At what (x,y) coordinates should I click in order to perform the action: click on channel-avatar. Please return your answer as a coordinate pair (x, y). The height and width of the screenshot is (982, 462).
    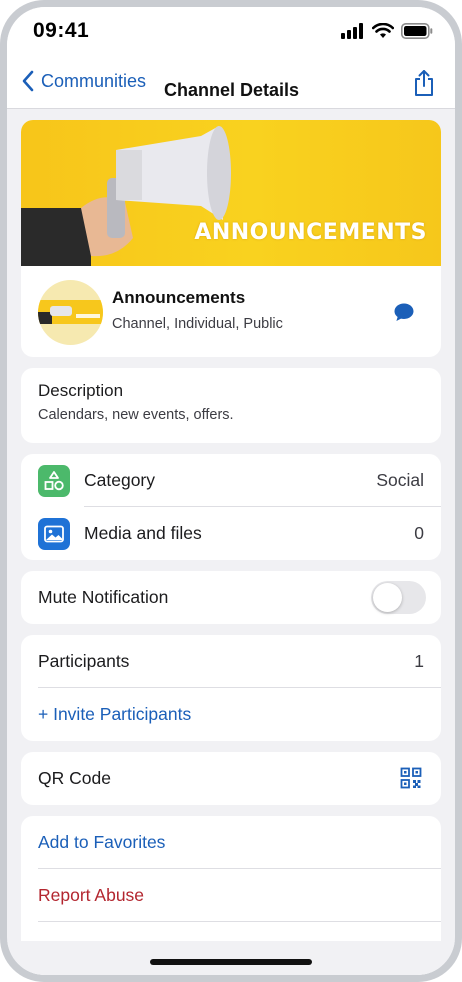
    Looking at the image, I should click on (70, 312).